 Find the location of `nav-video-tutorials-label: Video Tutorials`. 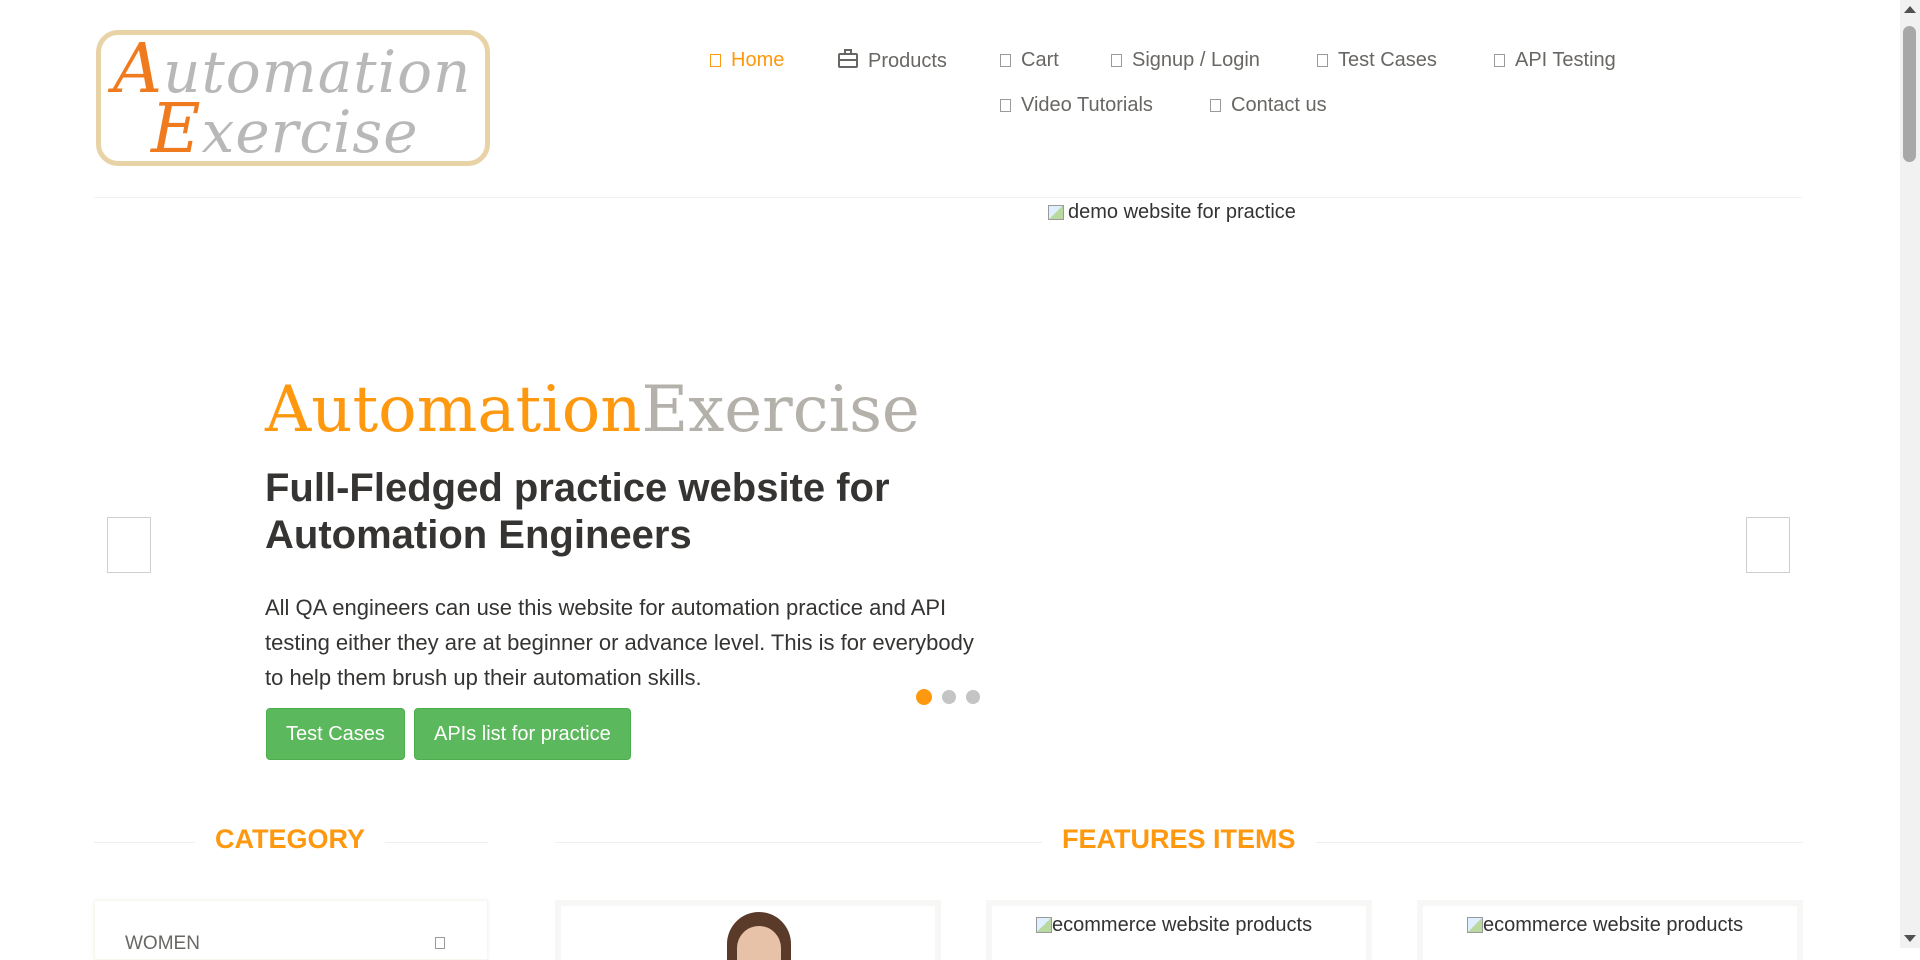

nav-video-tutorials-label: Video Tutorials is located at coordinates (1087, 105).